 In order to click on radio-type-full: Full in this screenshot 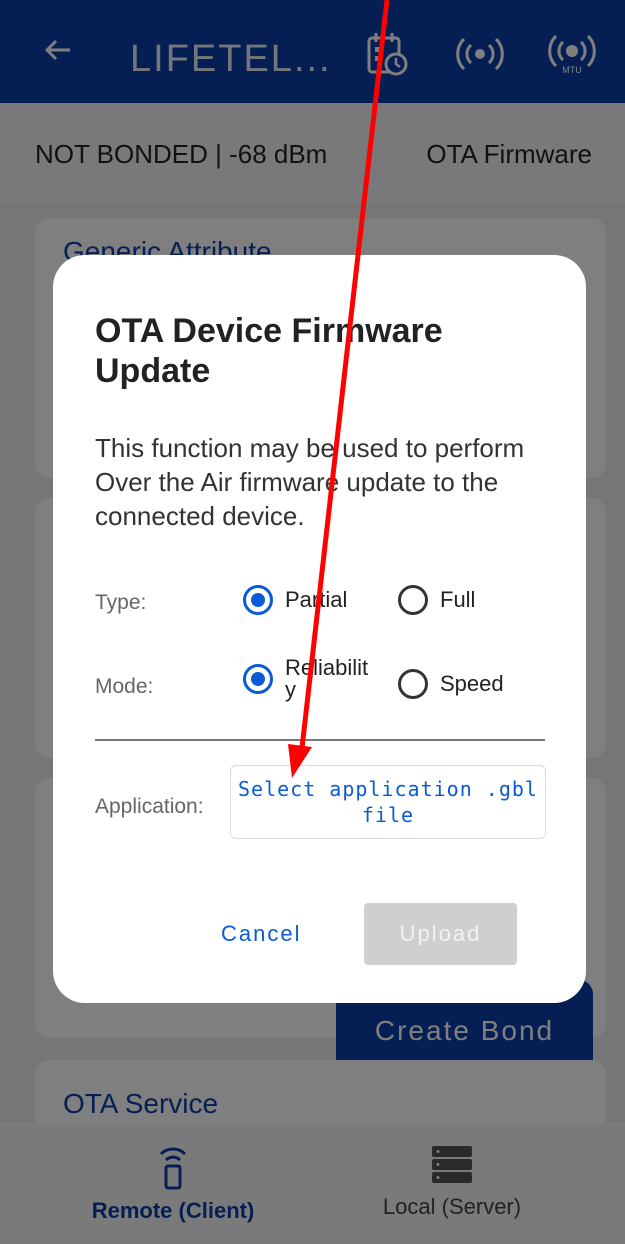, I will do `click(436, 600)`.